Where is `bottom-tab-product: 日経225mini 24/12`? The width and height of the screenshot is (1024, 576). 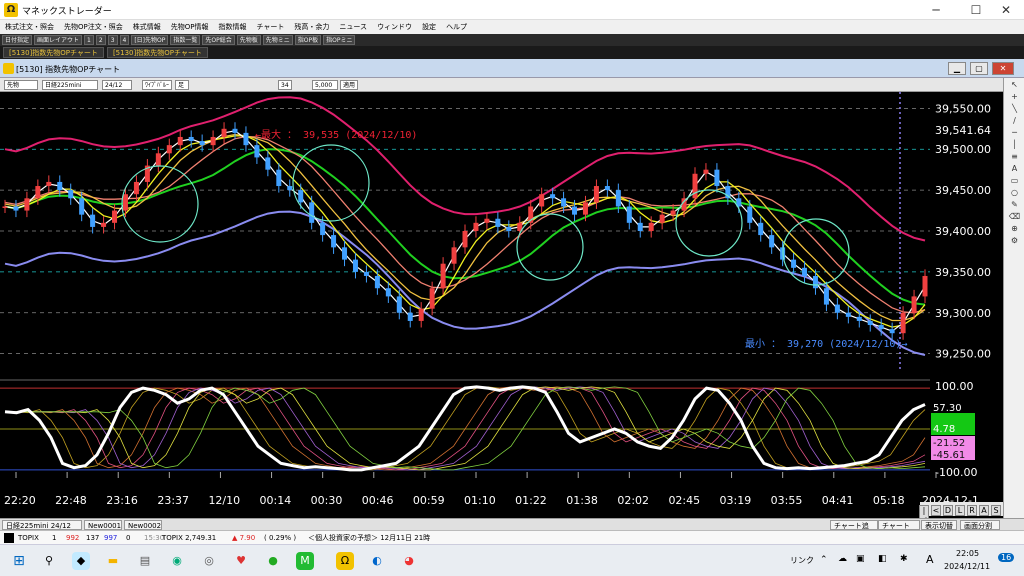 bottom-tab-product: 日経225mini 24/12 is located at coordinates (42, 525).